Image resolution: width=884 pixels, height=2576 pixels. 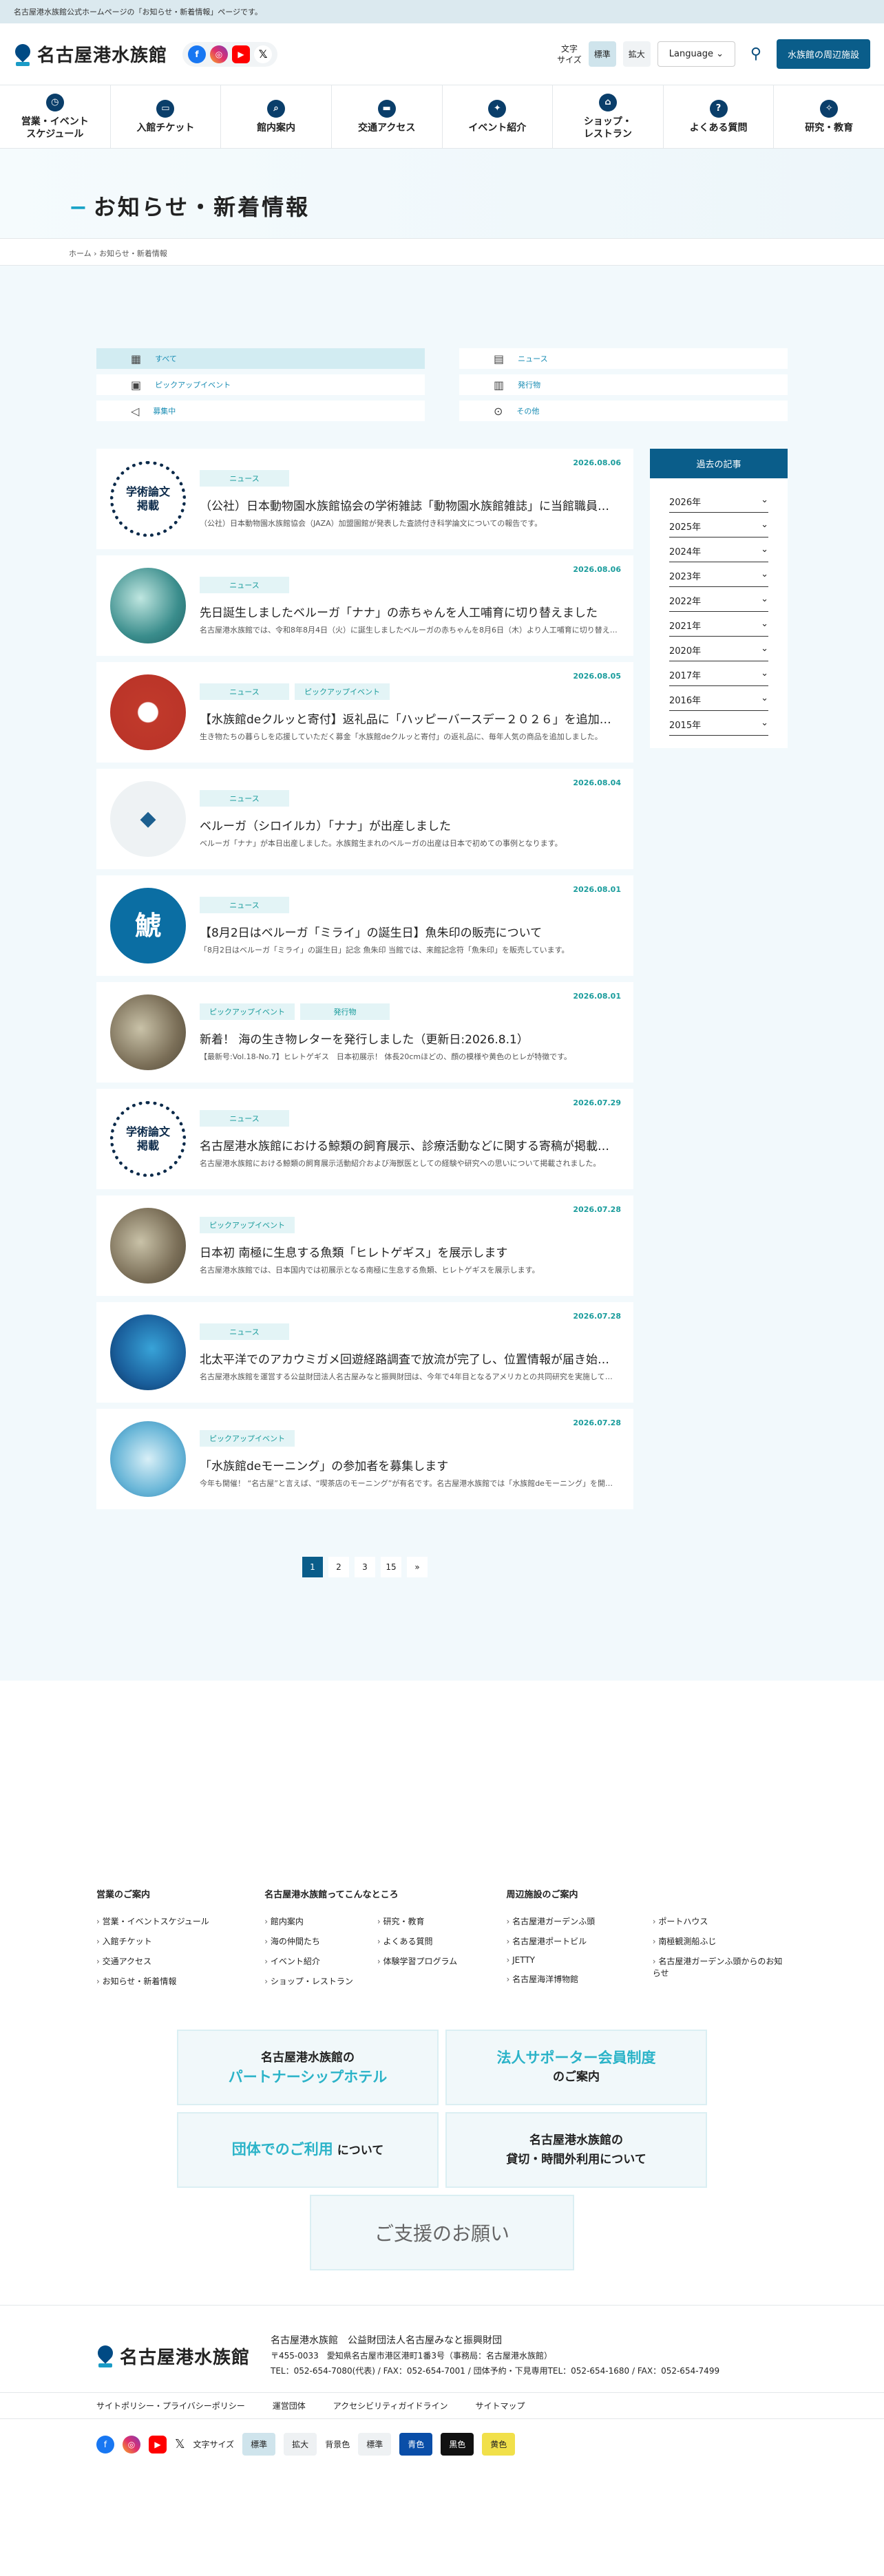 I want to click on nav-item: ▬ 交通アクセス, so click(x=387, y=116).